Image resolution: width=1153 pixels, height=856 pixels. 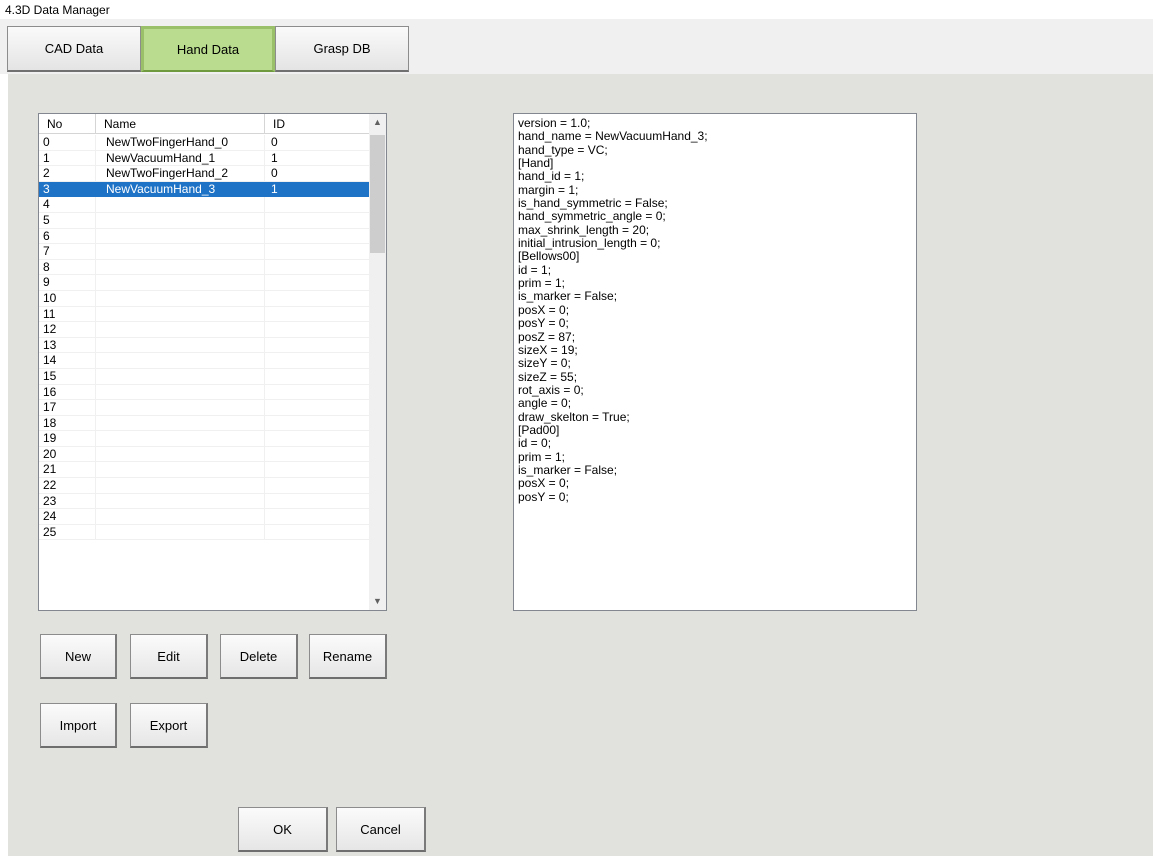 What do you see at coordinates (377, 601) in the screenshot?
I see `chevron-down-icon: ▼` at bounding box center [377, 601].